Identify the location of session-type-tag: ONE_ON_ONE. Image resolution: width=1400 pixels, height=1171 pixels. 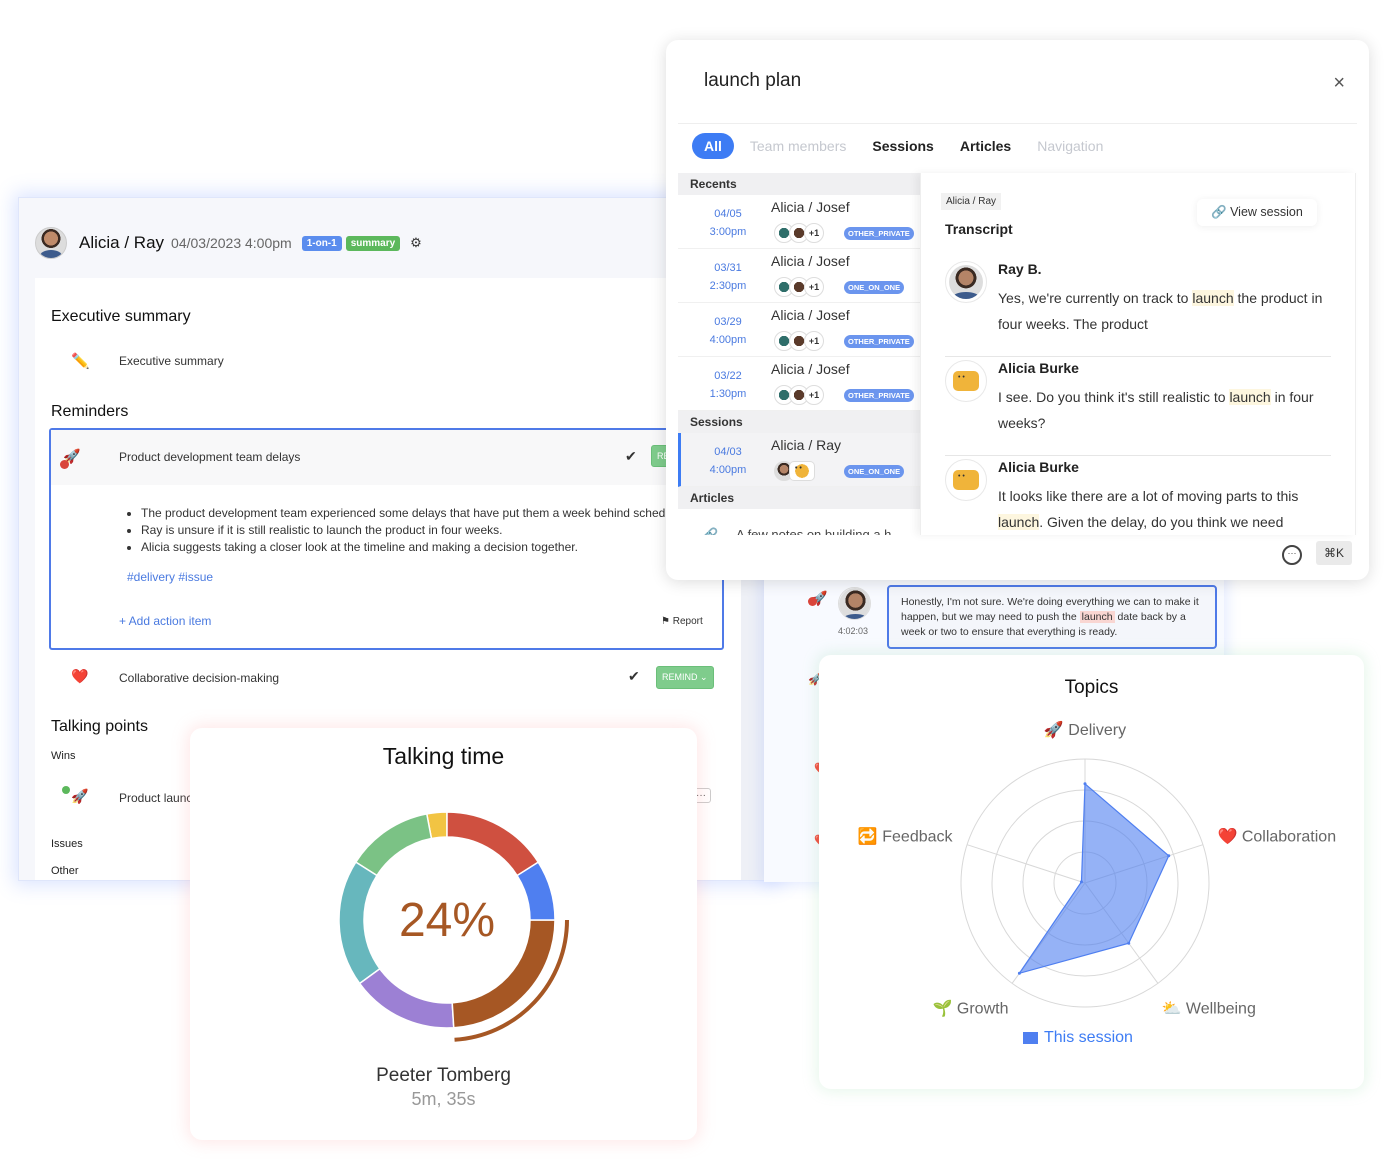
(874, 287).